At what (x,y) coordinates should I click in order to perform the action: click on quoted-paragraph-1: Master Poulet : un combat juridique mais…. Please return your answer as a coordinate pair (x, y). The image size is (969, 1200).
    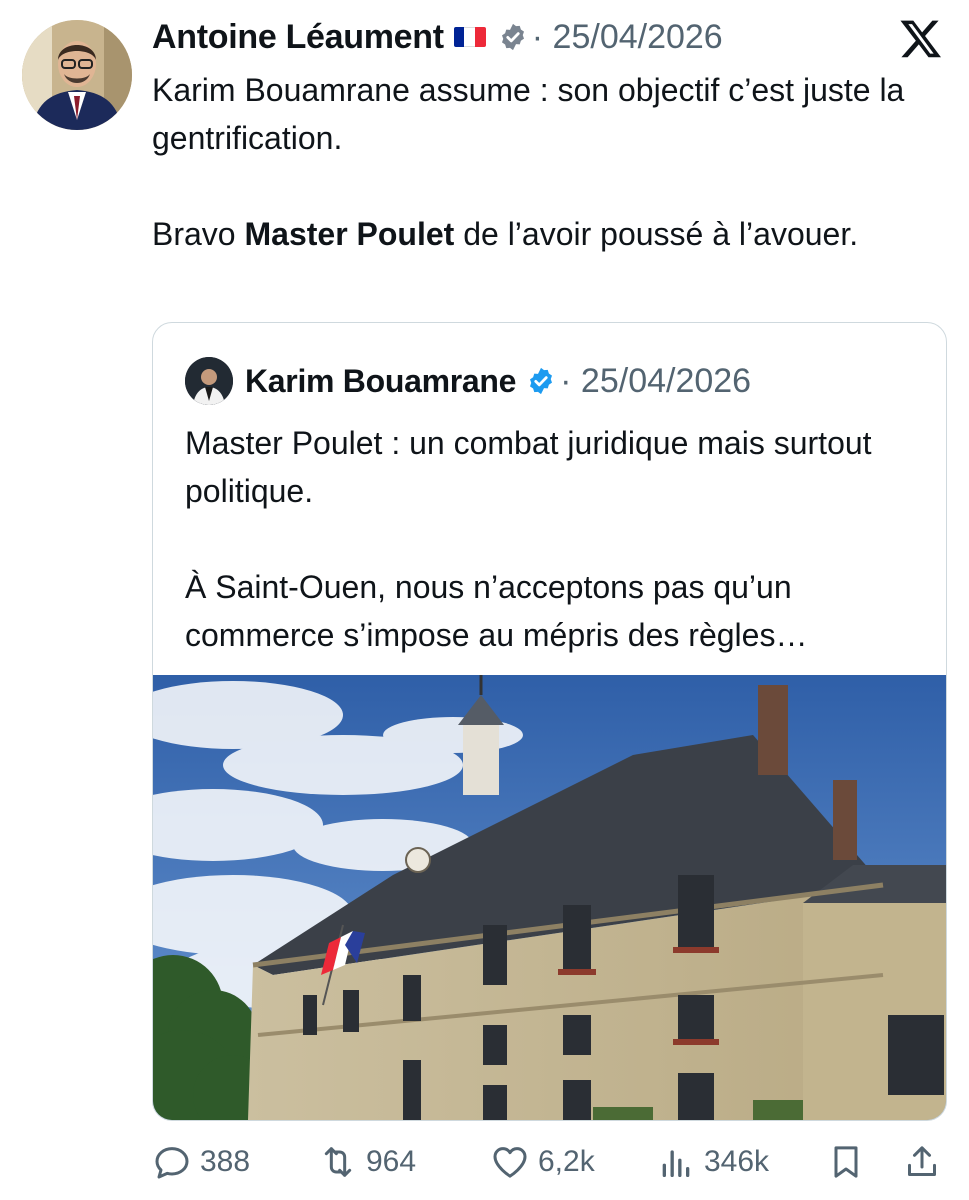
    Looking at the image, I should click on (528, 467).